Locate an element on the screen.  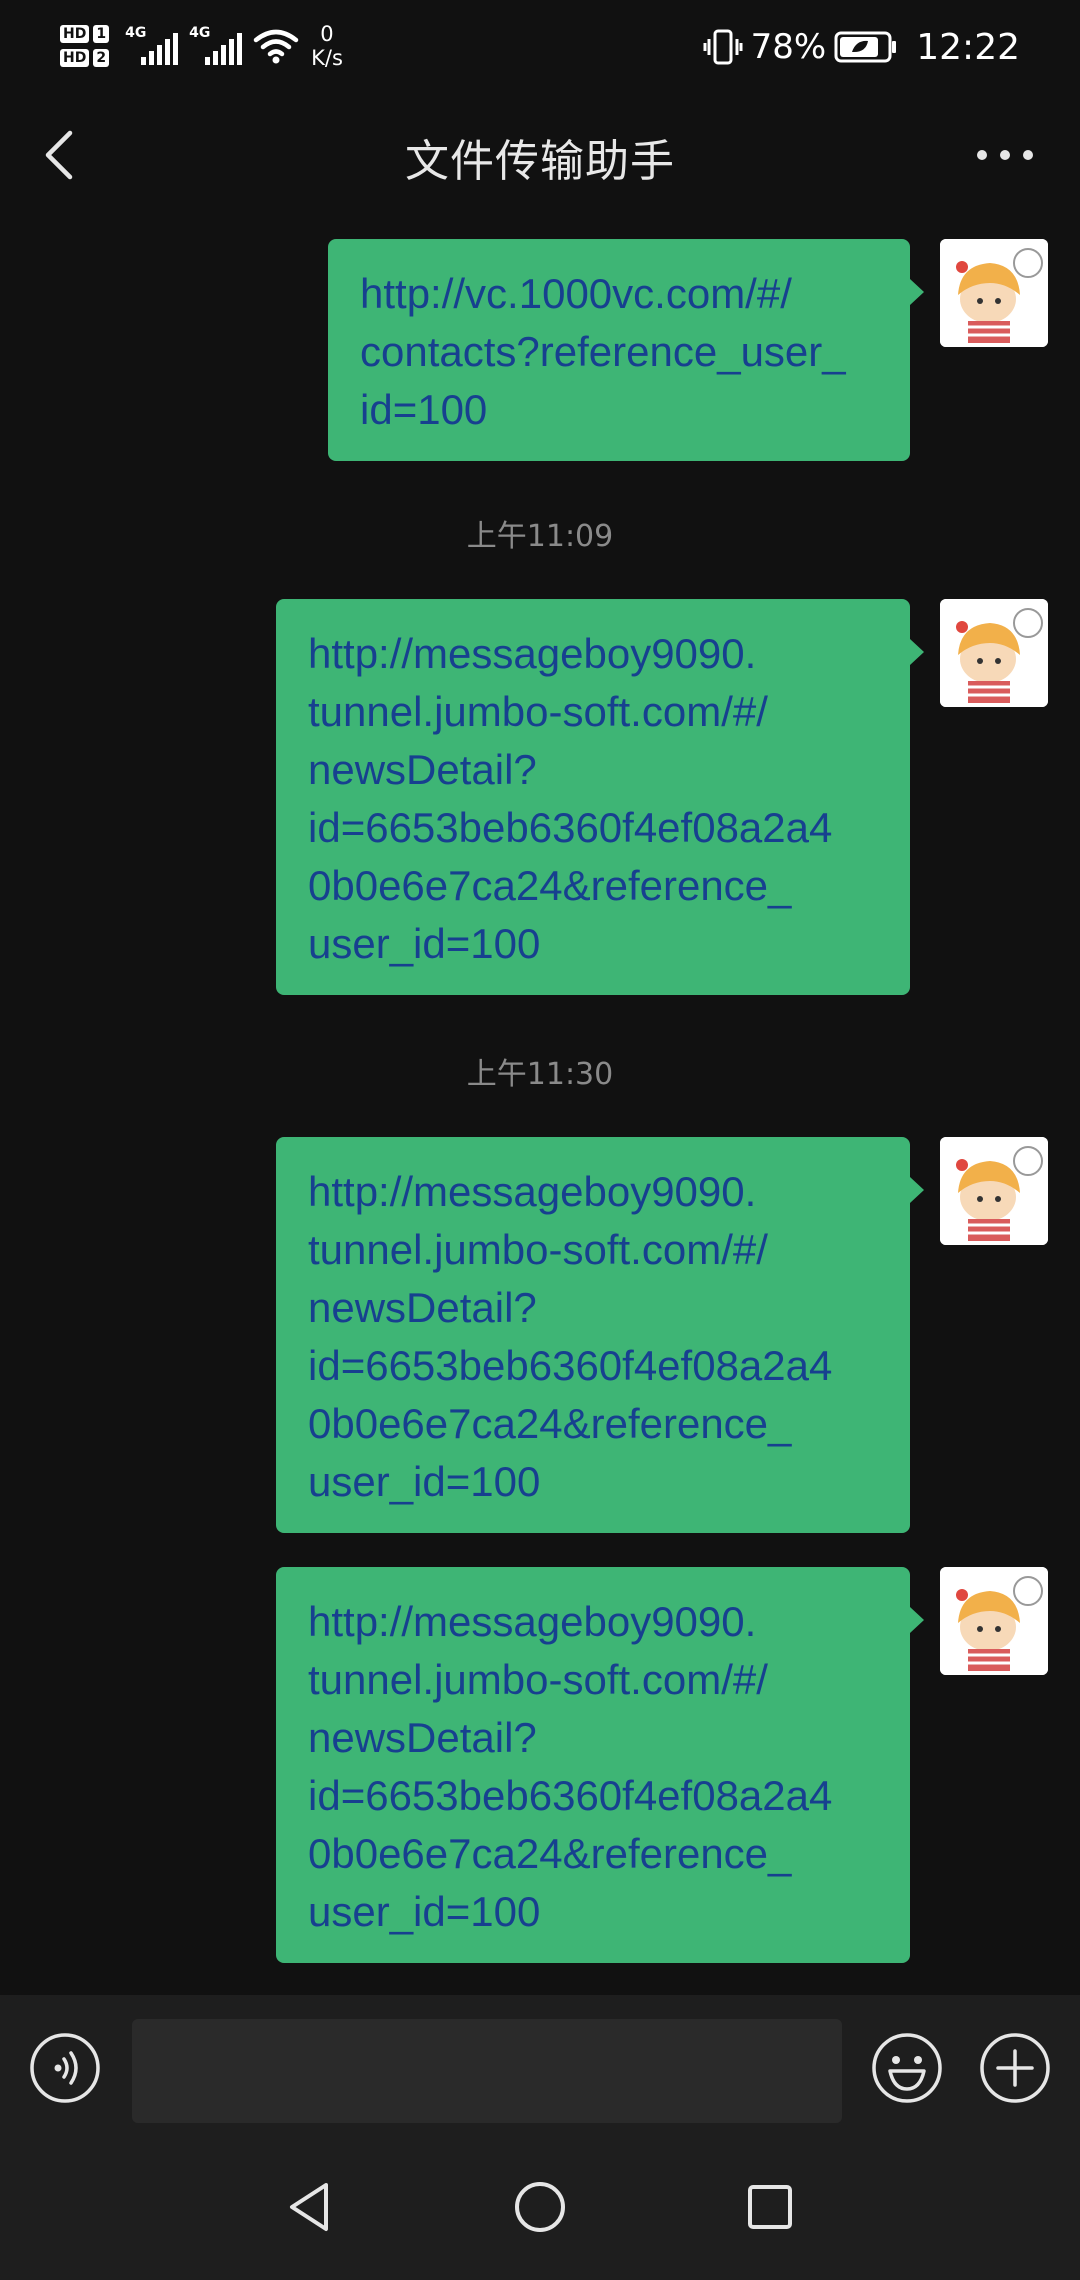
sim1-hd-badge: HD 1 is located at coordinates (85, 34).